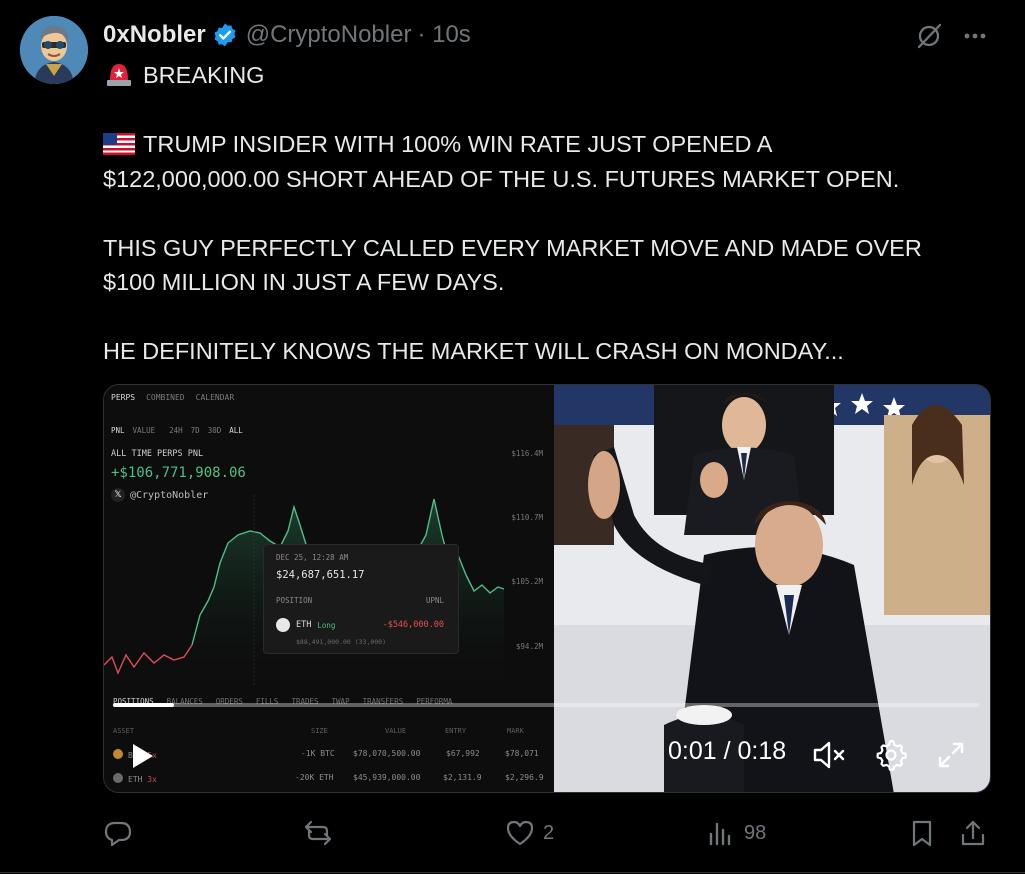 This screenshot has height=874, width=1025. I want to click on row-leverage: 3x, so click(152, 779).